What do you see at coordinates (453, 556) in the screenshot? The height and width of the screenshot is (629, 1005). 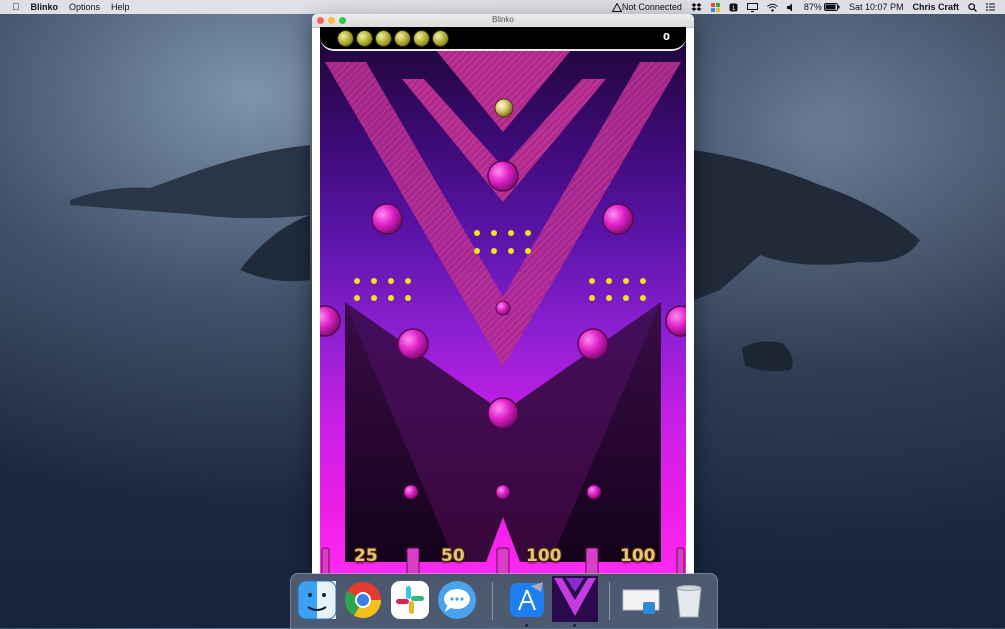 I see `slot-value-2: 50` at bounding box center [453, 556].